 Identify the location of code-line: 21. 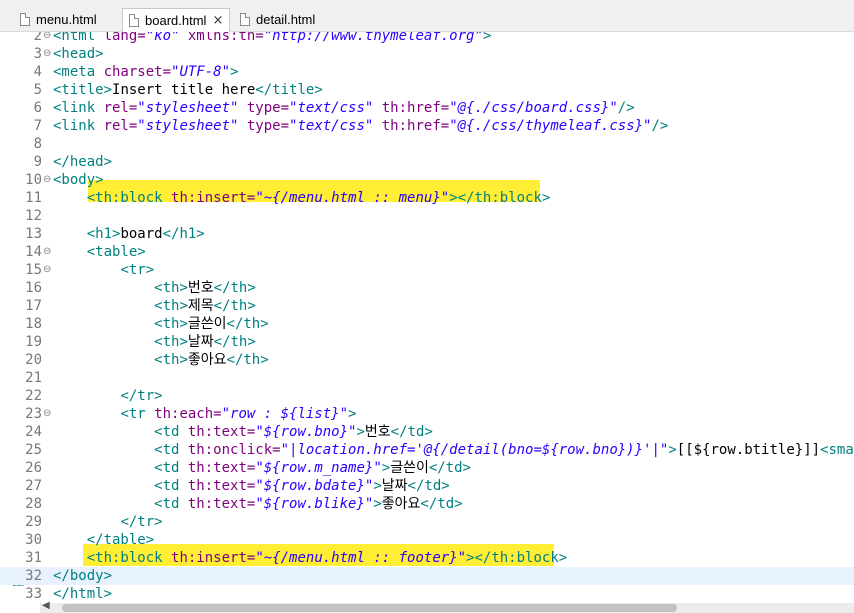
(427, 378).